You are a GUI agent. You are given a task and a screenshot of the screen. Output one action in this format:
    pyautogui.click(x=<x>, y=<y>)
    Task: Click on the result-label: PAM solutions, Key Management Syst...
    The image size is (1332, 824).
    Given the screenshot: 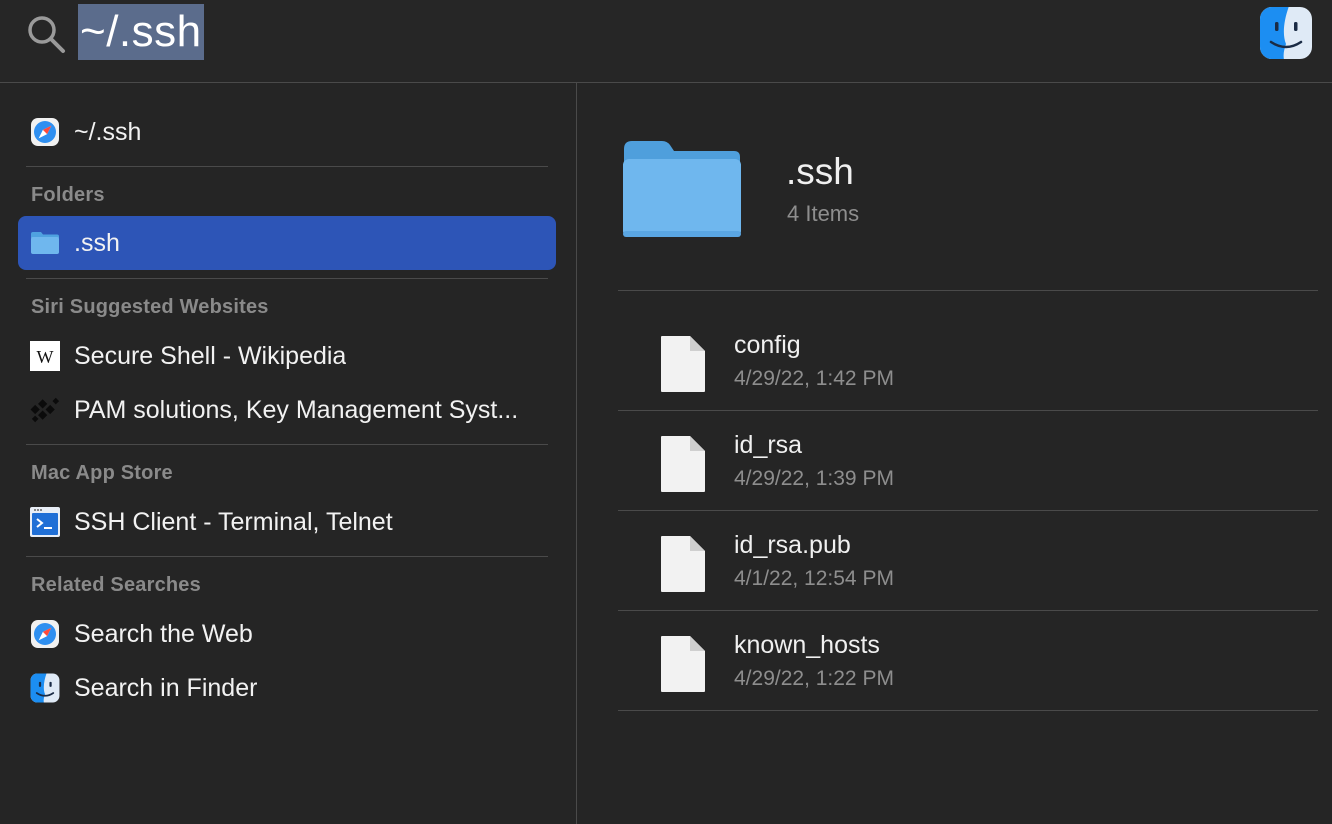 What is the action you would take?
    pyautogui.click(x=296, y=409)
    